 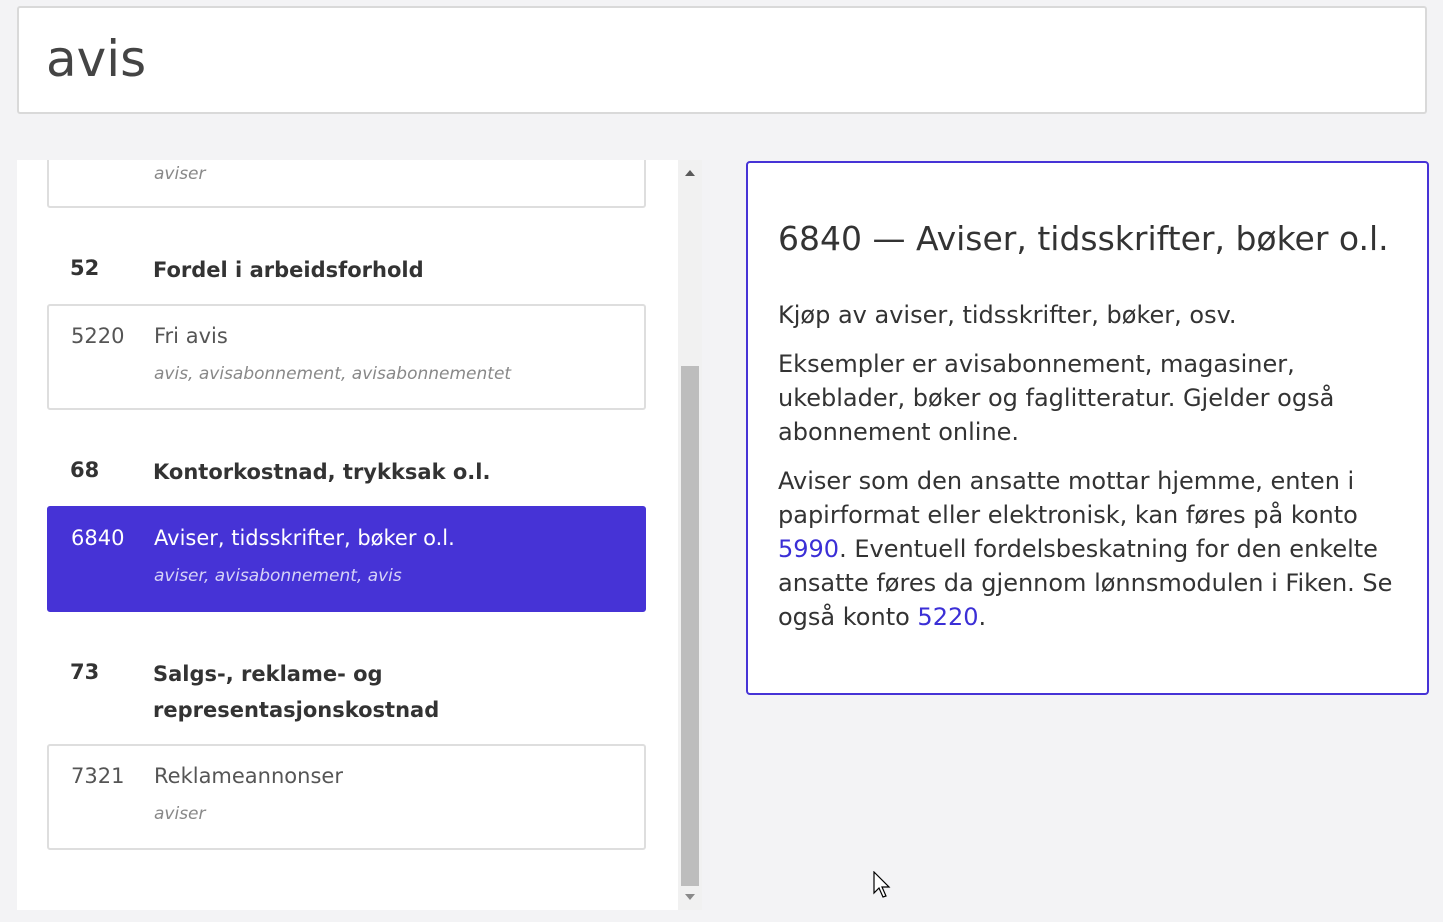 What do you see at coordinates (296, 710) in the screenshot?
I see `group-title-line2: representasjonskostnad` at bounding box center [296, 710].